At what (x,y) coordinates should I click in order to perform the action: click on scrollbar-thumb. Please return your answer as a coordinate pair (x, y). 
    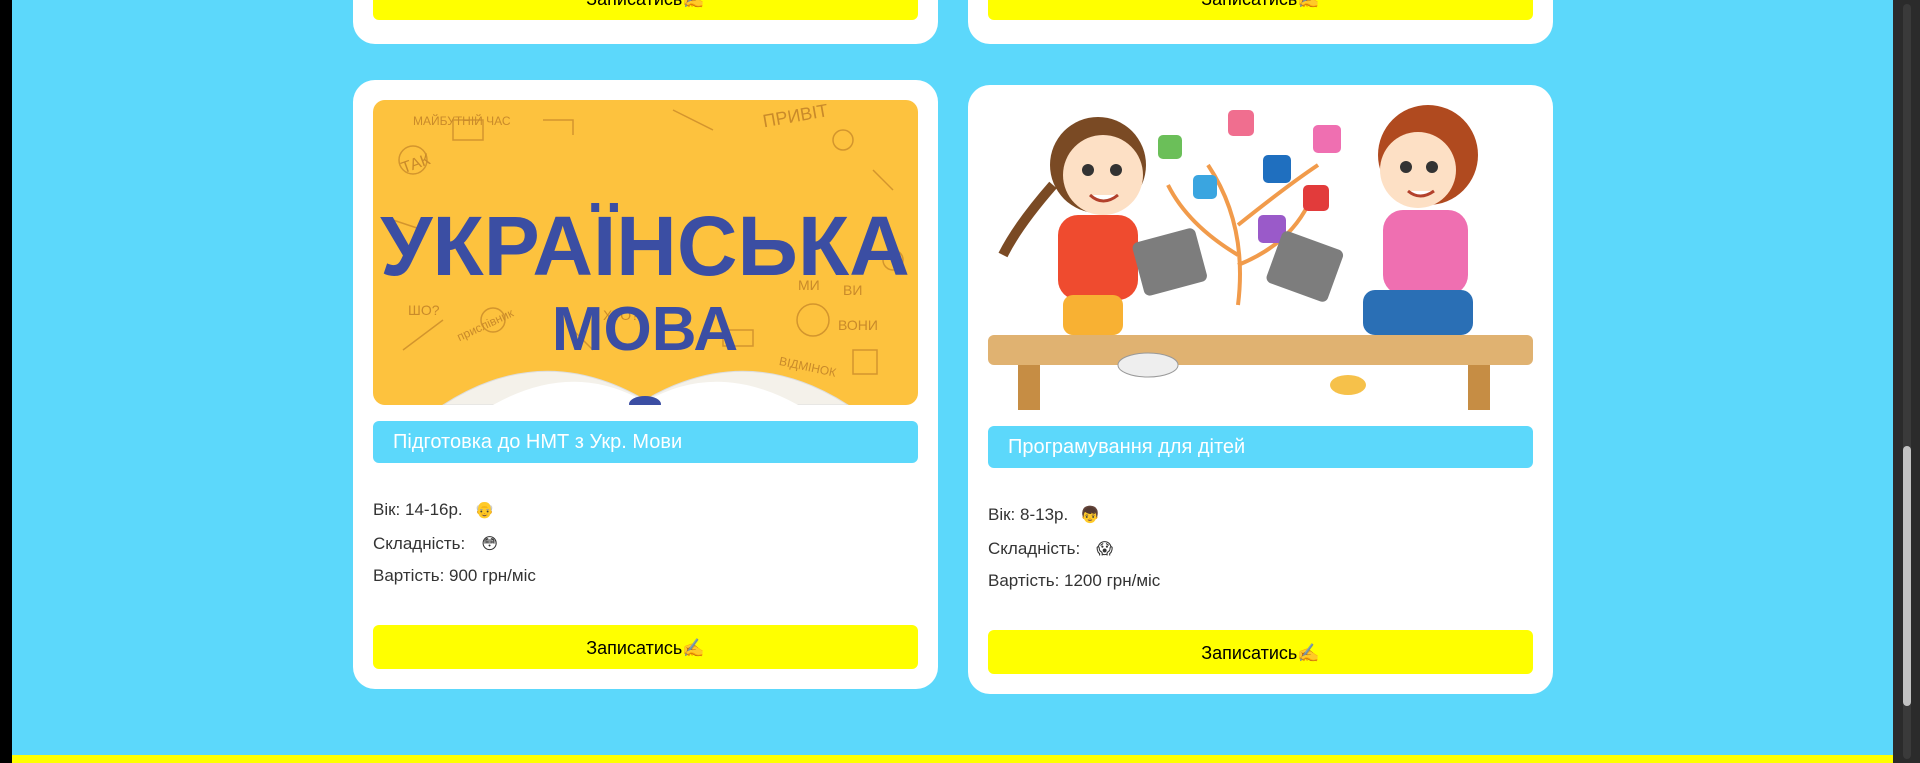
    Looking at the image, I should click on (1907, 576).